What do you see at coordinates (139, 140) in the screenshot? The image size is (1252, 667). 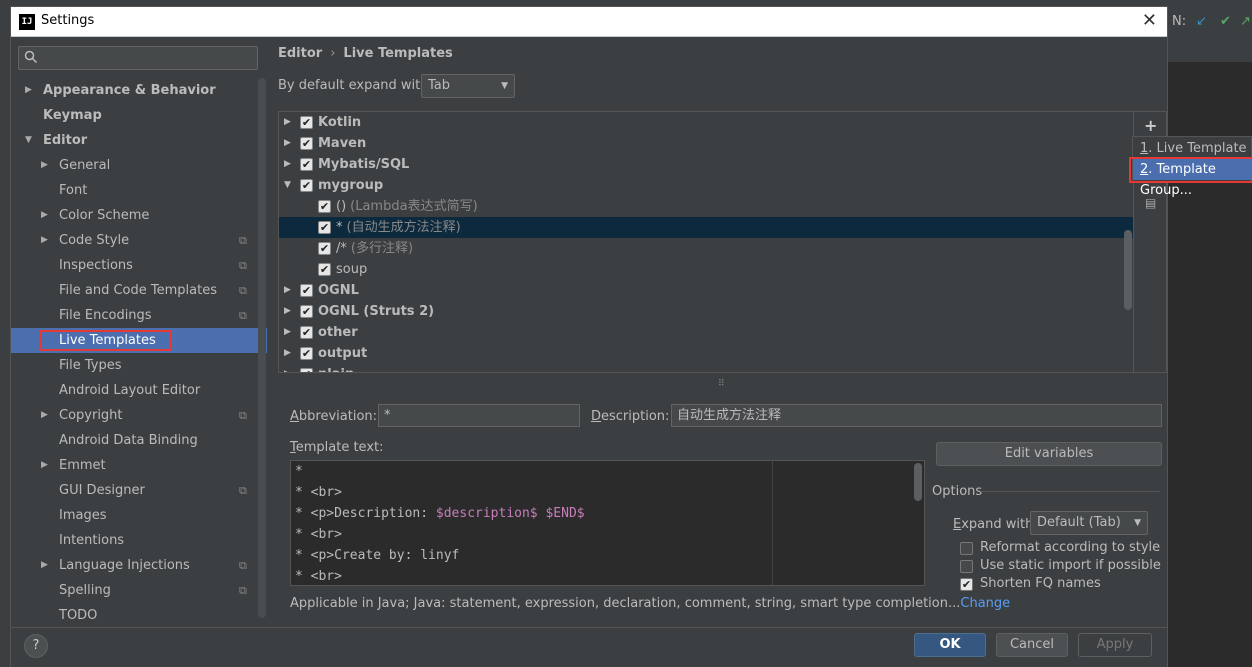 I see `sidebar-item: ▼ Editor` at bounding box center [139, 140].